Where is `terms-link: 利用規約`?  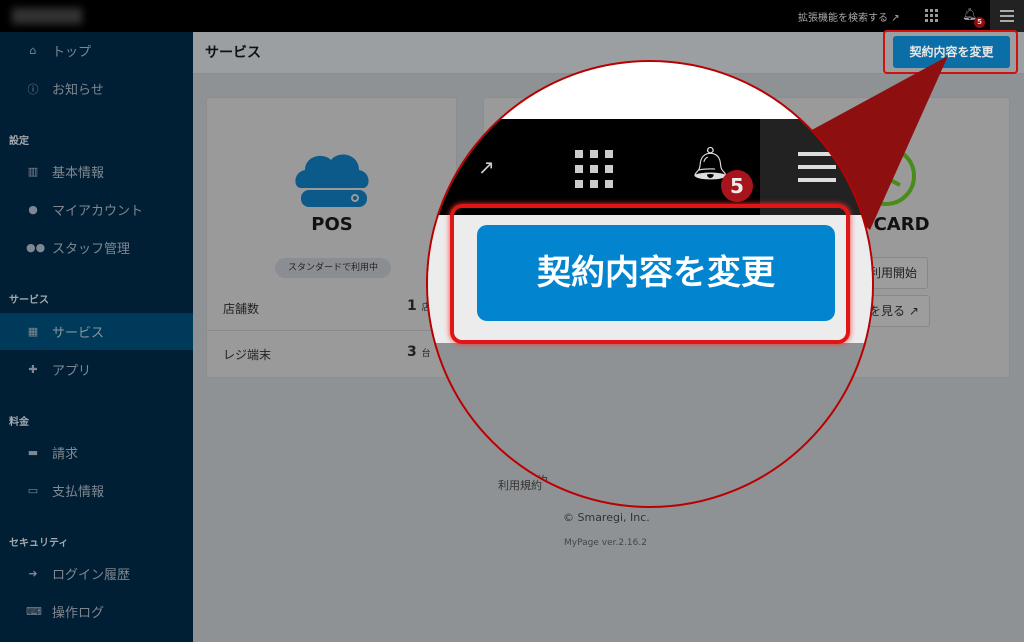 terms-link: 利用規約 is located at coordinates (524, 481).